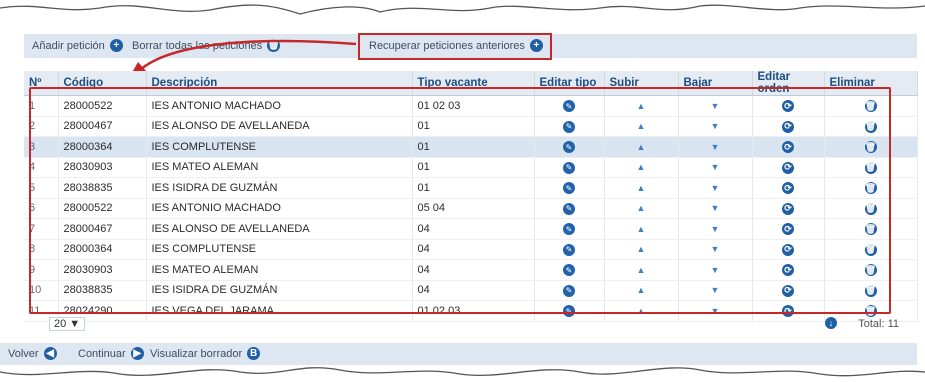 This screenshot has height=382, width=925. Describe the element at coordinates (67, 324) in the screenshot. I see `page-size-select: 20 ▼` at that location.